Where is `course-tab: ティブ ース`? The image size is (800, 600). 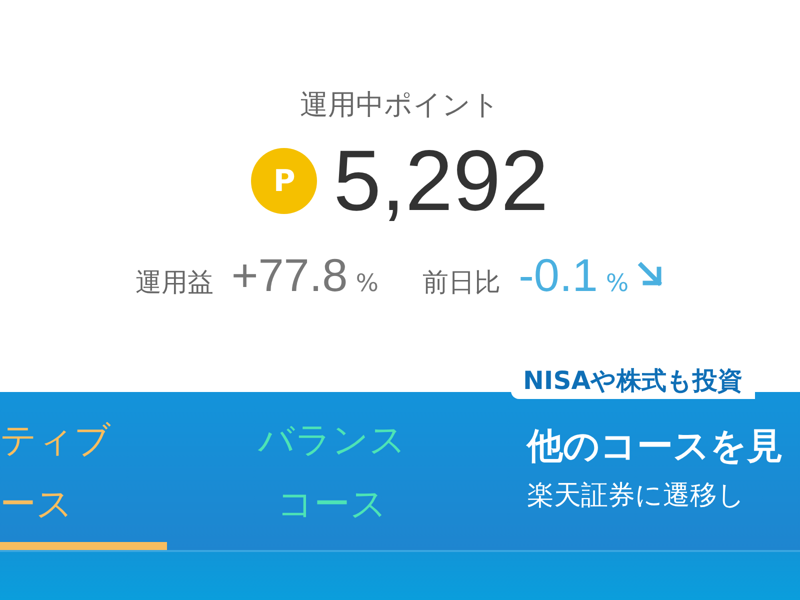
course-tab: ティブ ース is located at coordinates (83, 471).